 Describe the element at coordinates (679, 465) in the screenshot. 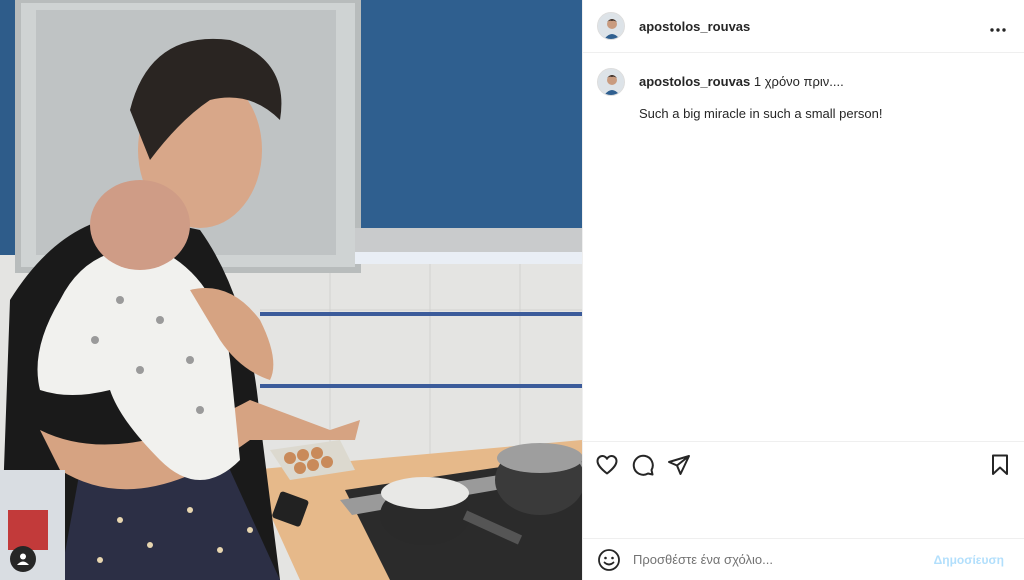

I see `share-icon` at that location.